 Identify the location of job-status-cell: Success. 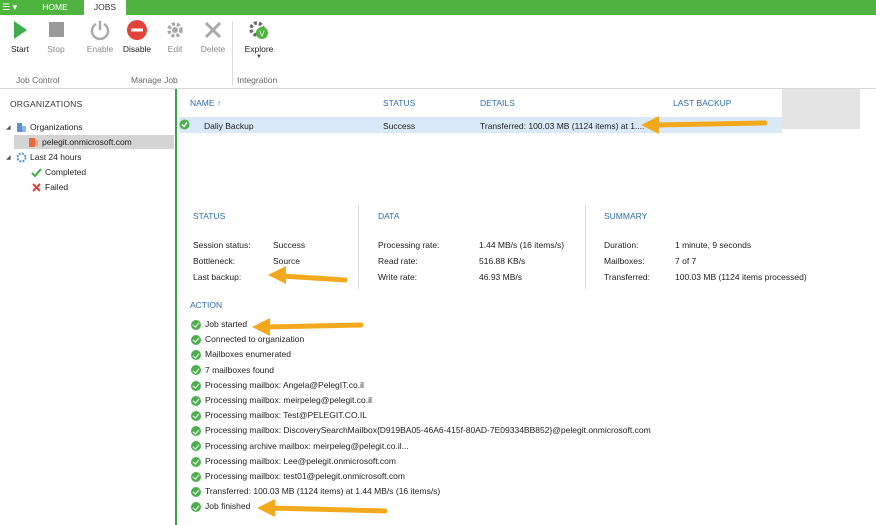
(399, 126).